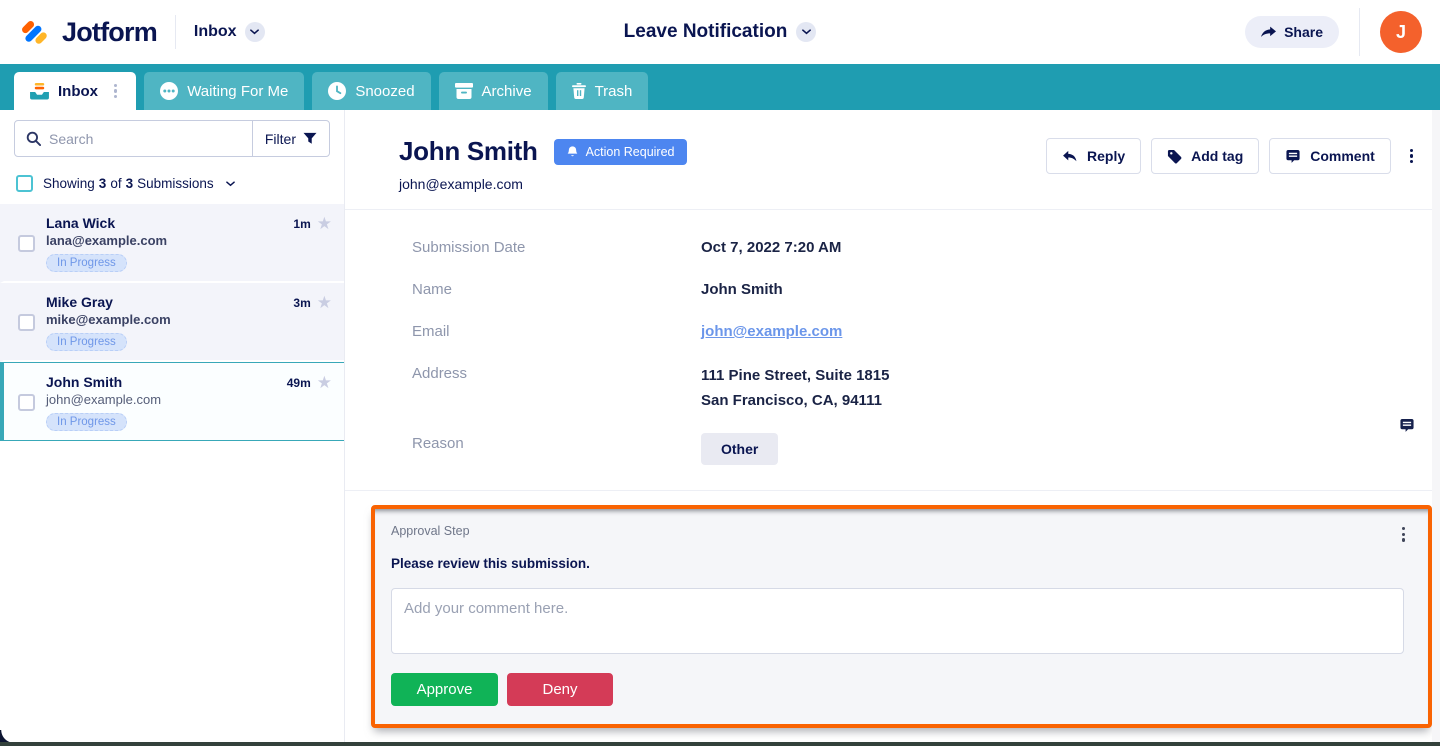 Image resolution: width=1440 pixels, height=746 pixels. I want to click on submitter-email: mike@example.com, so click(108, 319).